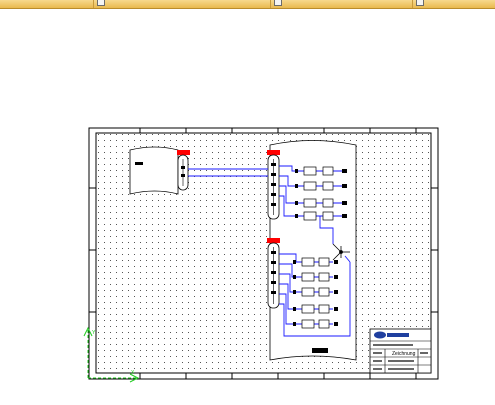 This screenshot has height=405, width=495. Describe the element at coordinates (154, 170) in the screenshot. I see `break-panel-left` at that location.